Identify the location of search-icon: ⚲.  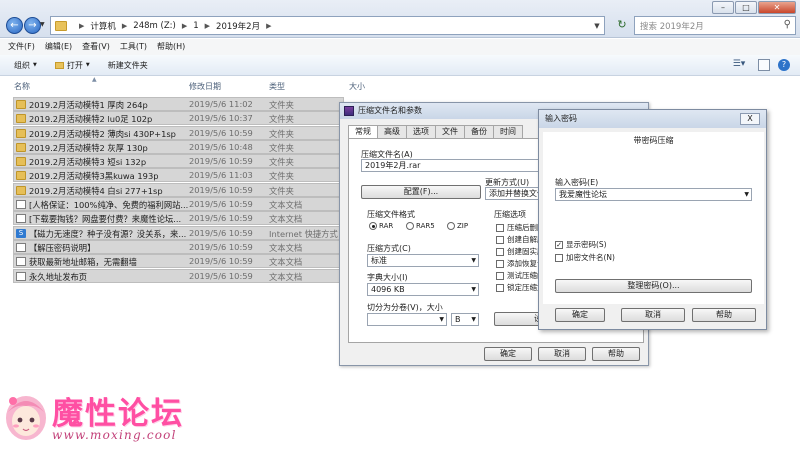
(787, 24).